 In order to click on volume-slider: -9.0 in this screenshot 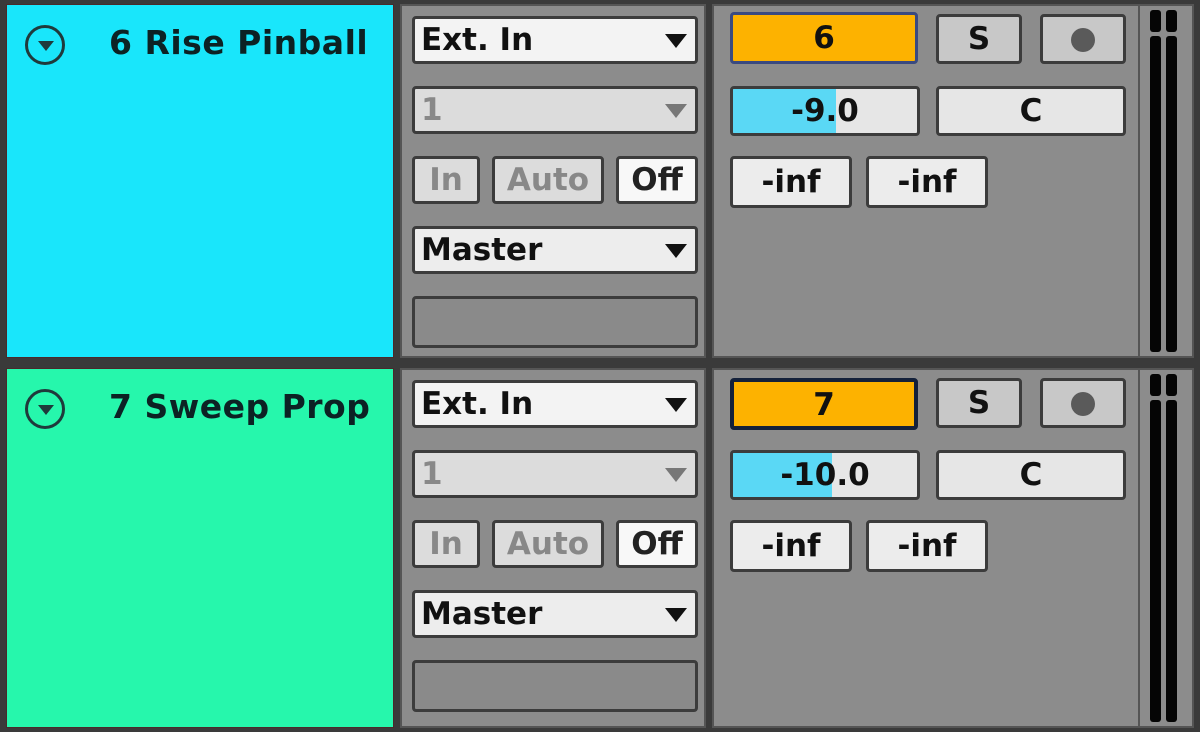, I will do `click(825, 111)`.